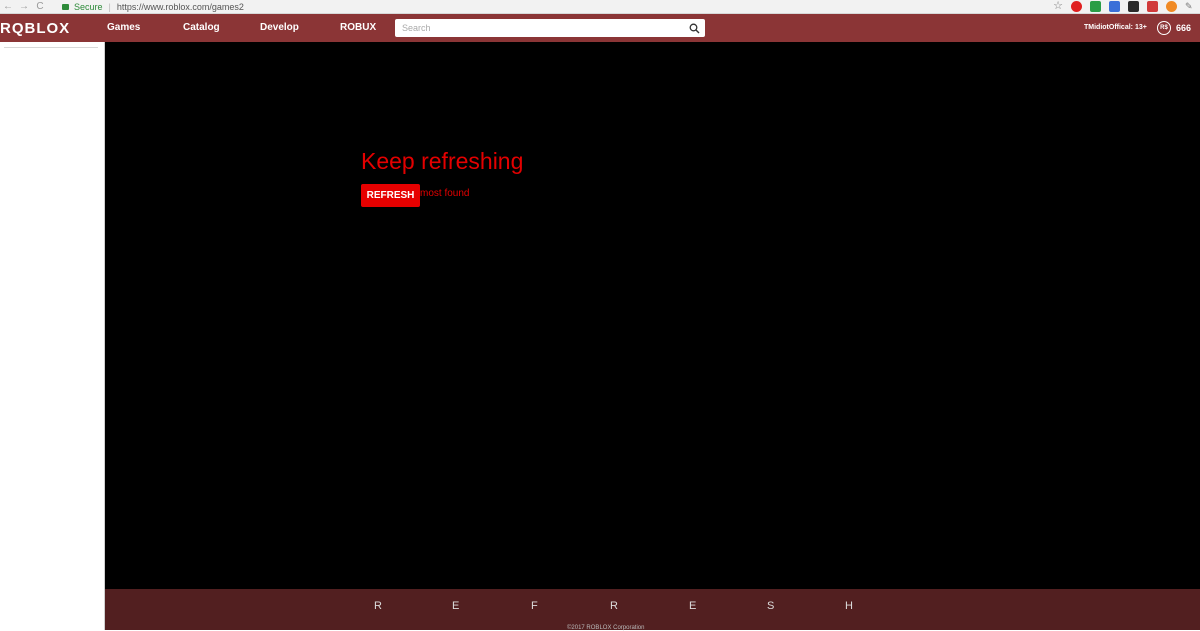 This screenshot has height=631, width=1200. What do you see at coordinates (123, 27) in the screenshot?
I see `nav-games: Games` at bounding box center [123, 27].